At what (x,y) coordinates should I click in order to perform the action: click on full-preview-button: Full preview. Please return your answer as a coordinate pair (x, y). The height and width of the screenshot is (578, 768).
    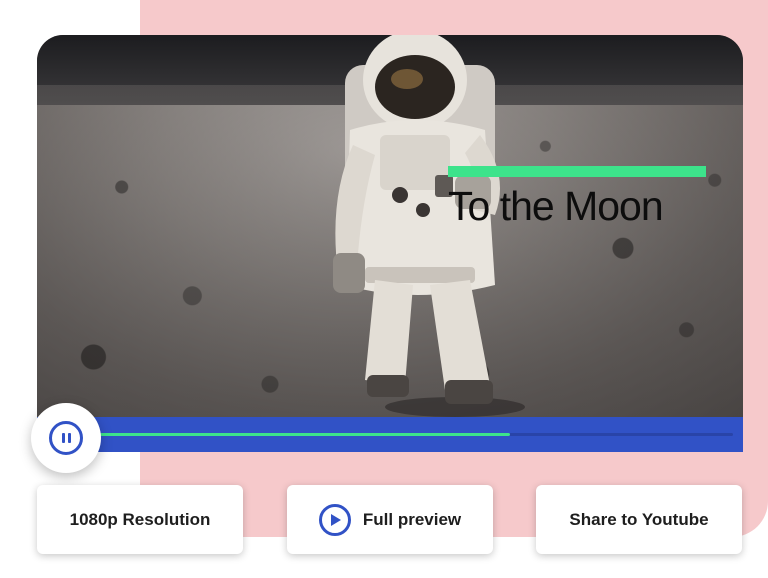
    Looking at the image, I should click on (390, 519).